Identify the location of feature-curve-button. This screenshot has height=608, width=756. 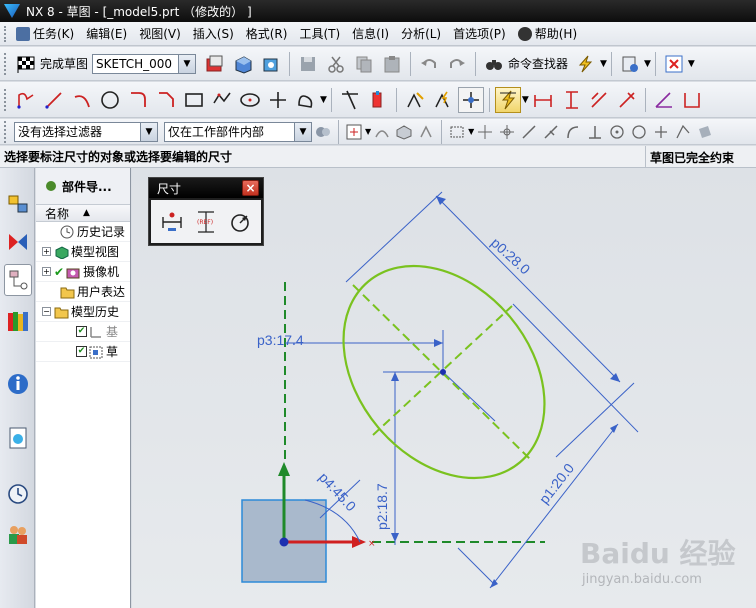
(382, 132).